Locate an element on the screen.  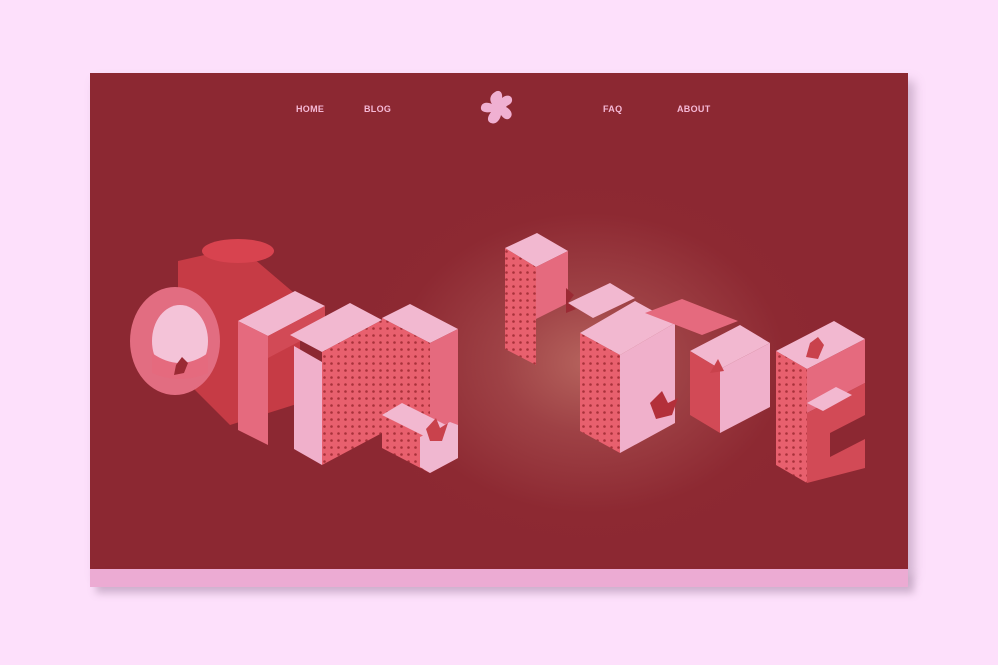
letter-e-right-block is located at coordinates (777, 402).